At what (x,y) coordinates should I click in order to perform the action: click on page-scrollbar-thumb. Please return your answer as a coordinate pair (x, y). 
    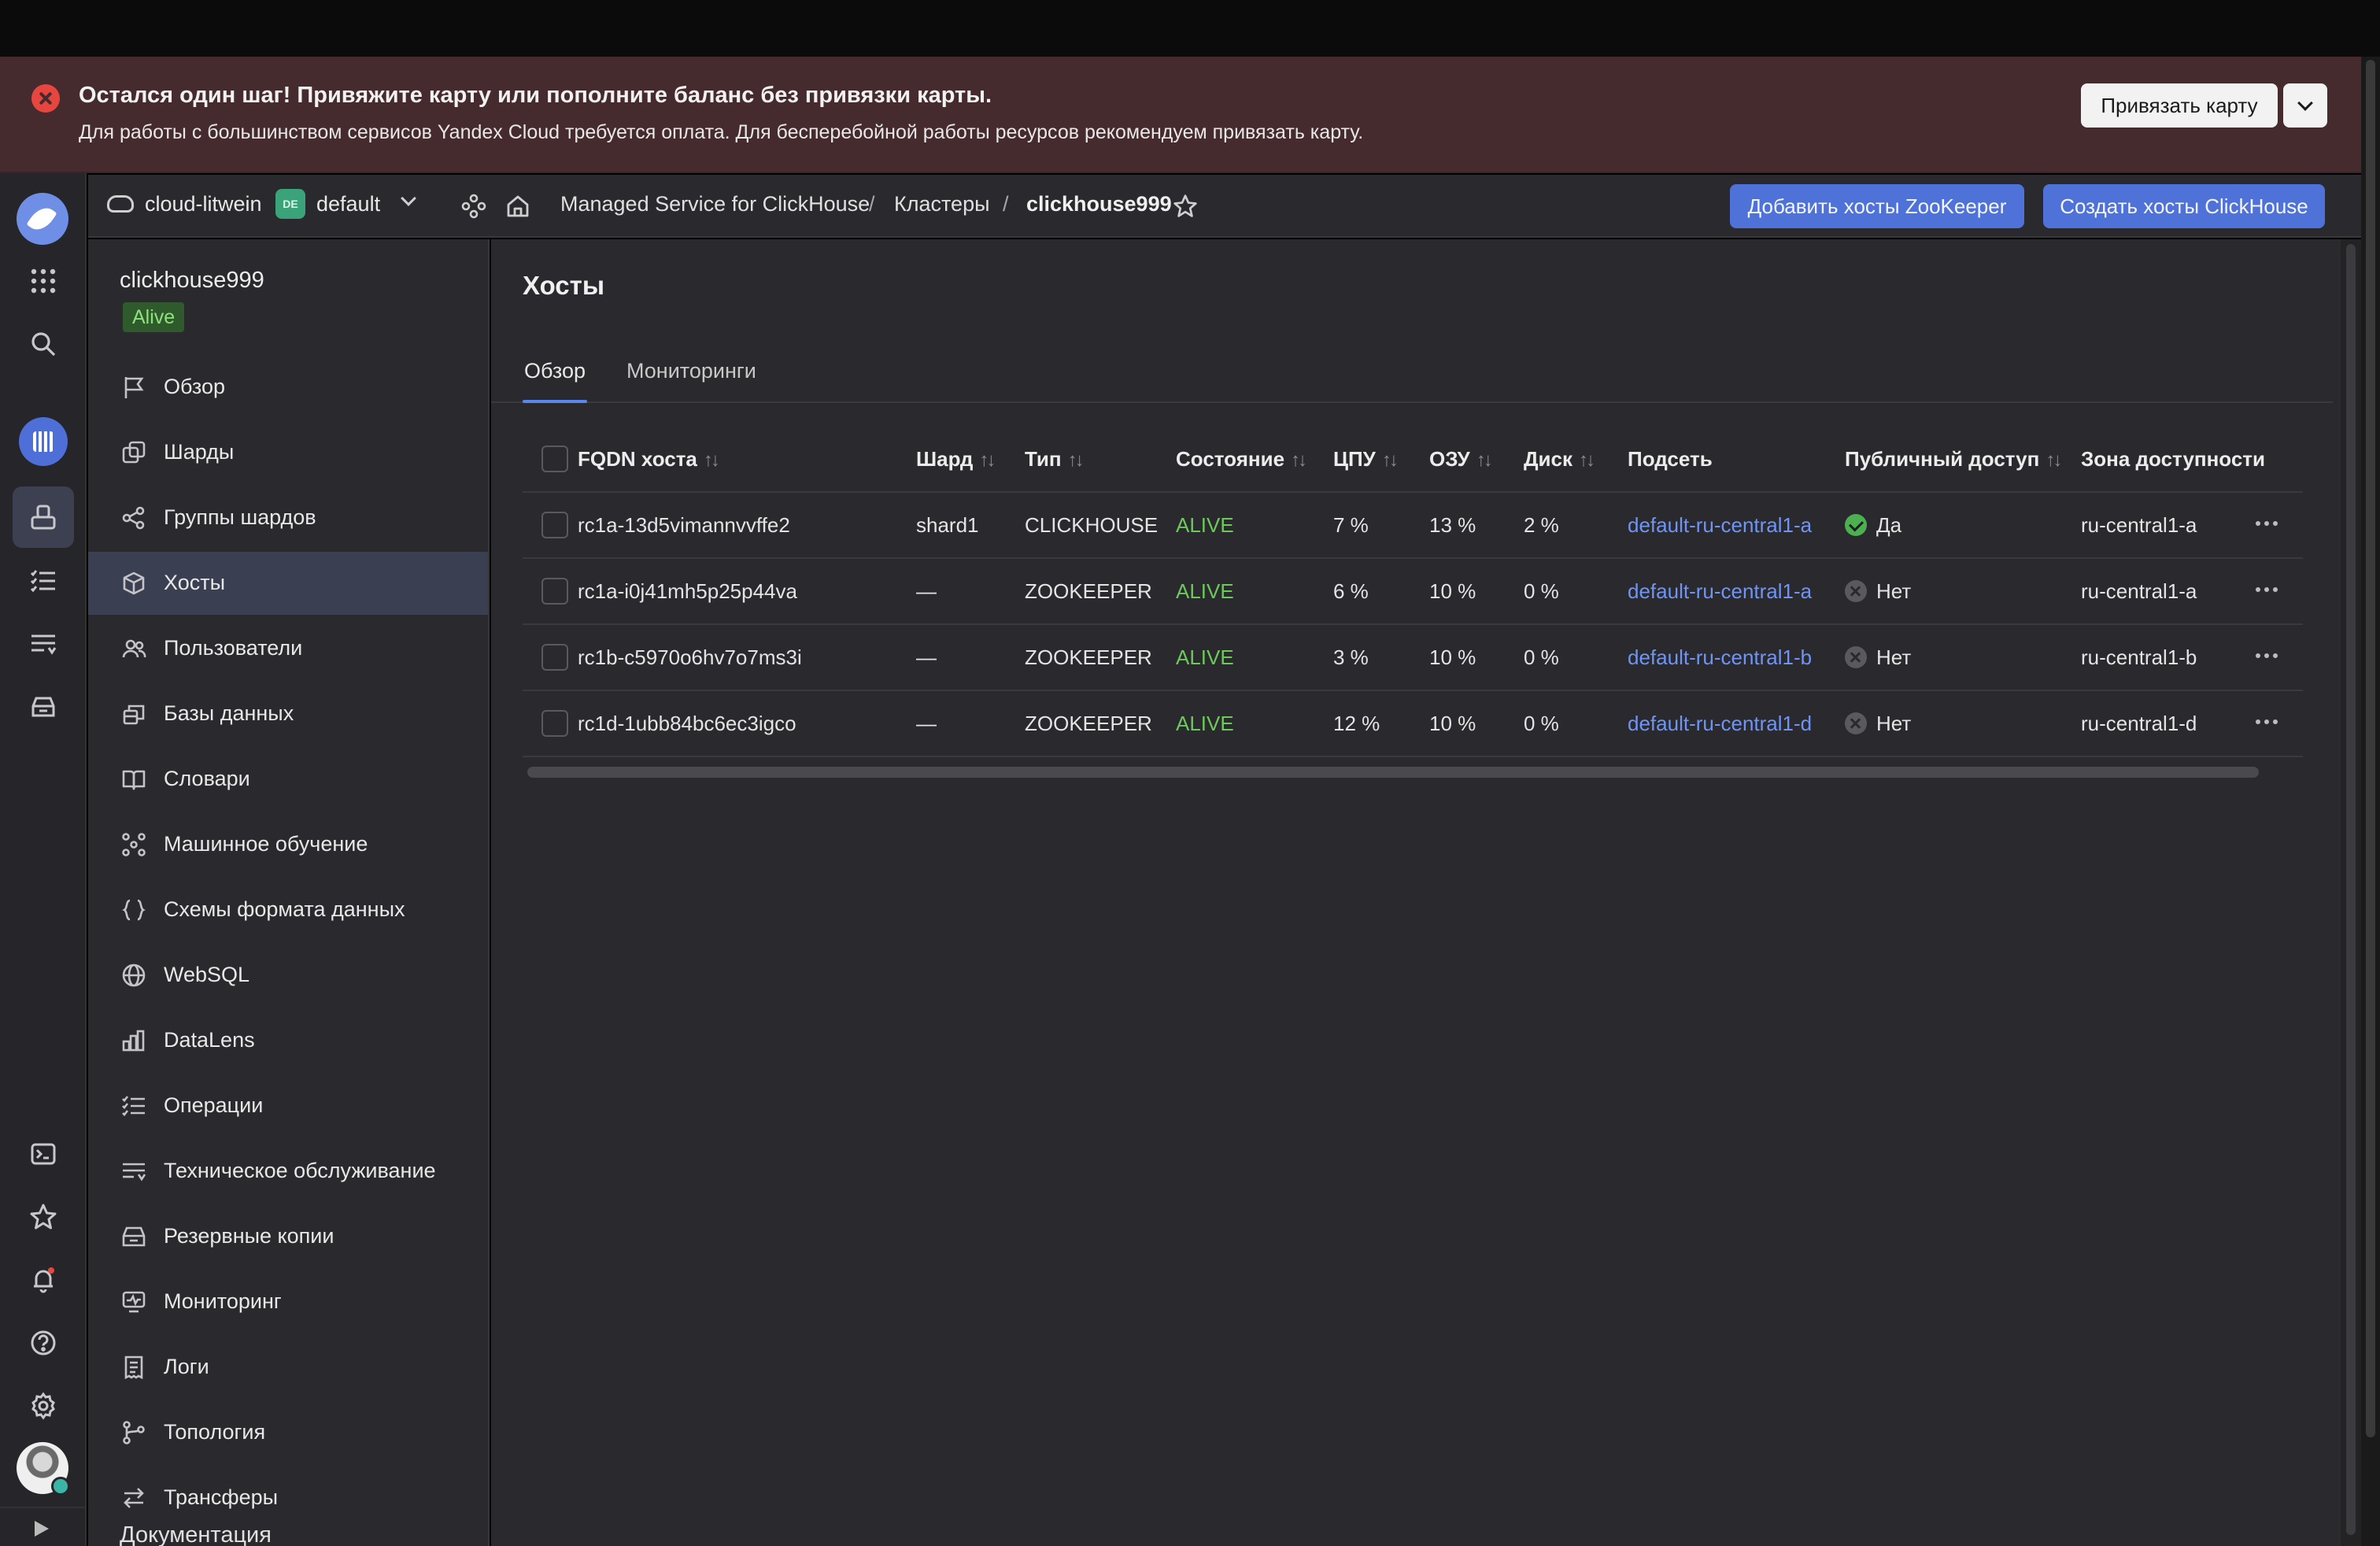
    Looking at the image, I should click on (2370, 748).